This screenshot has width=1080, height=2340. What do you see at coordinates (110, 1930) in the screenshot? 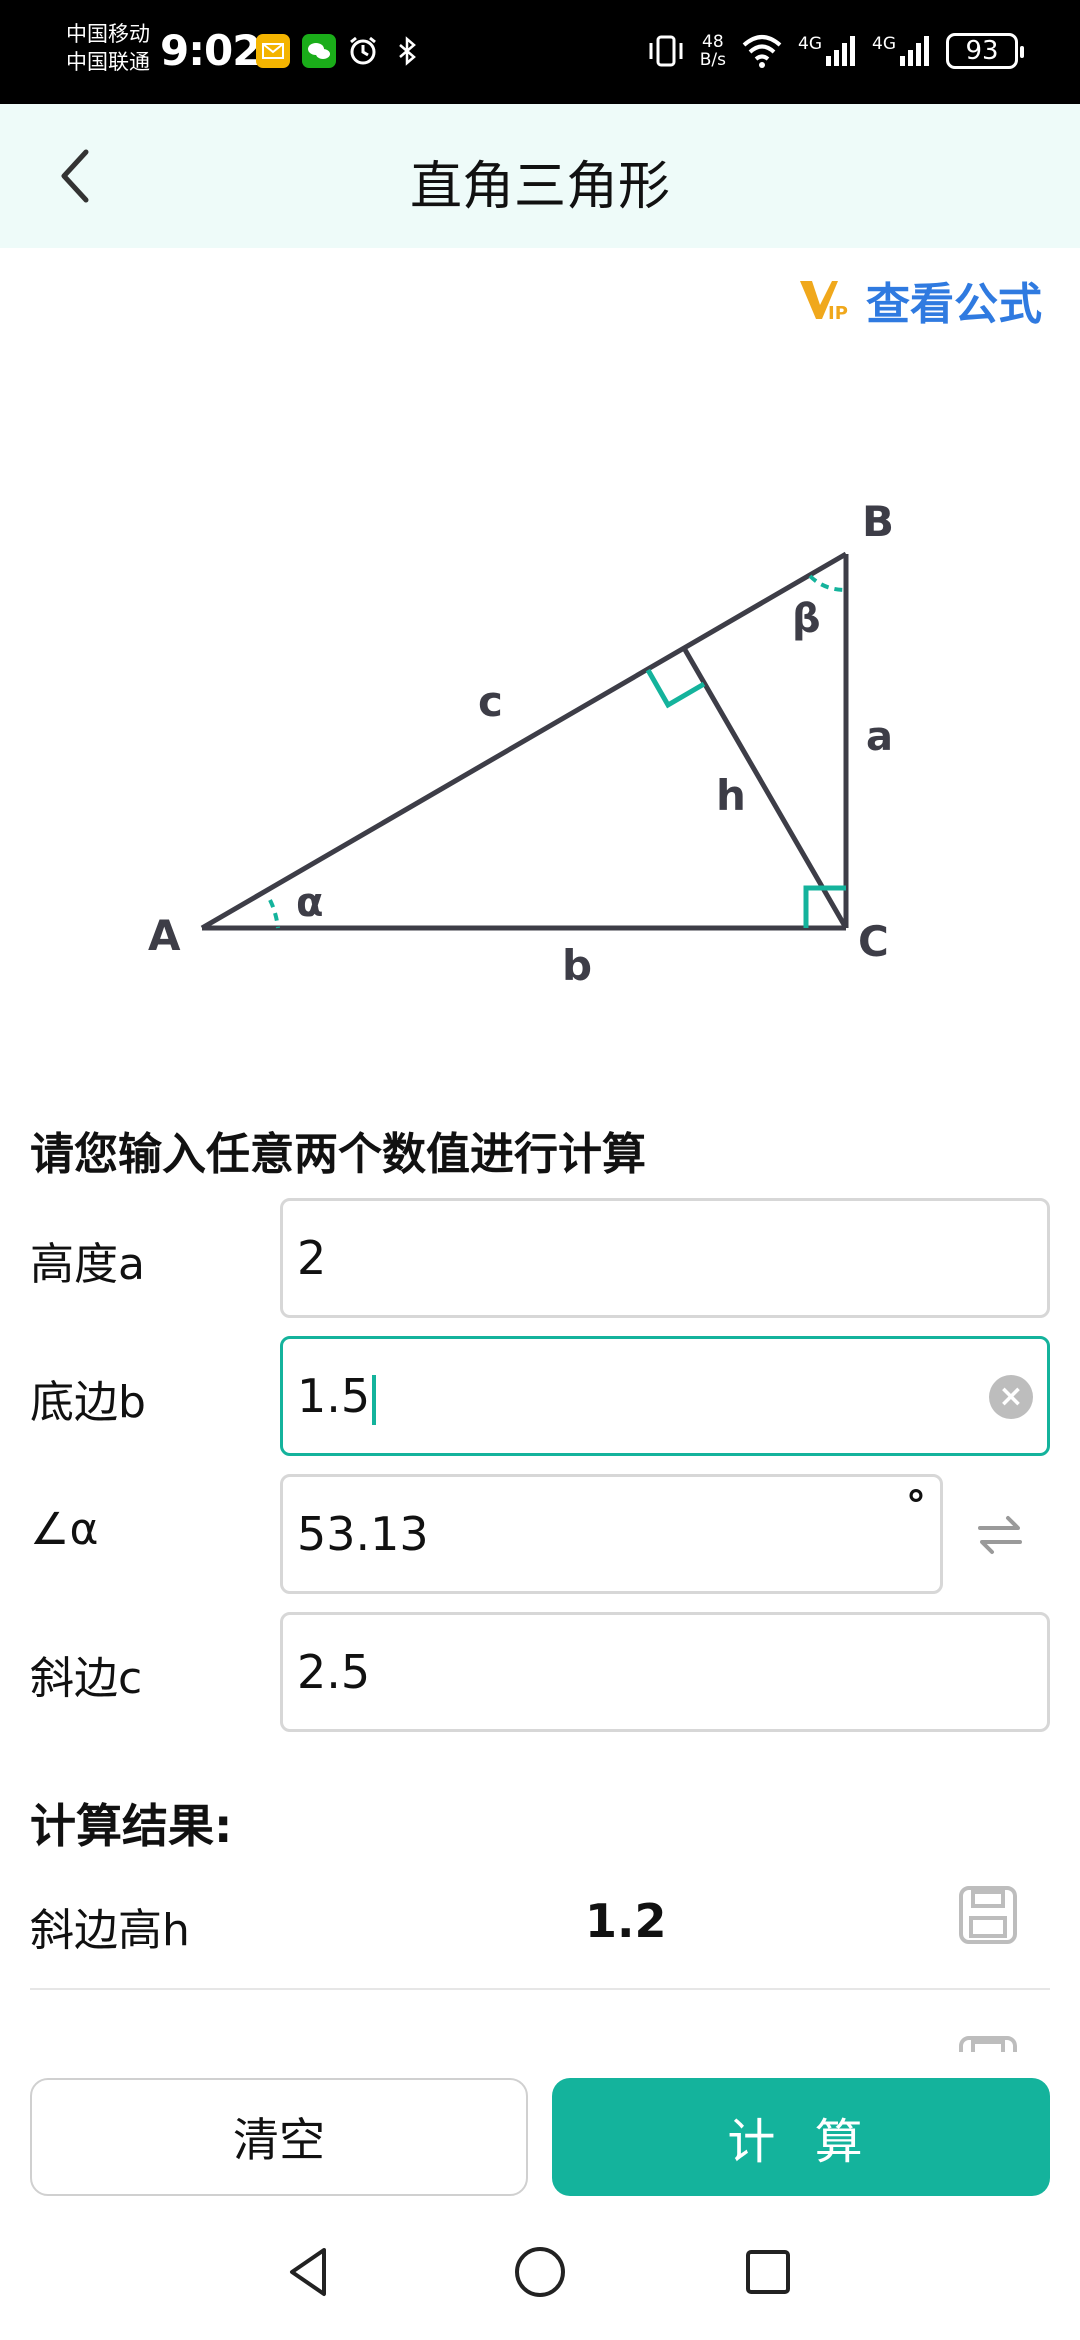
I see `result-label-height-h: 斜边高h` at bounding box center [110, 1930].